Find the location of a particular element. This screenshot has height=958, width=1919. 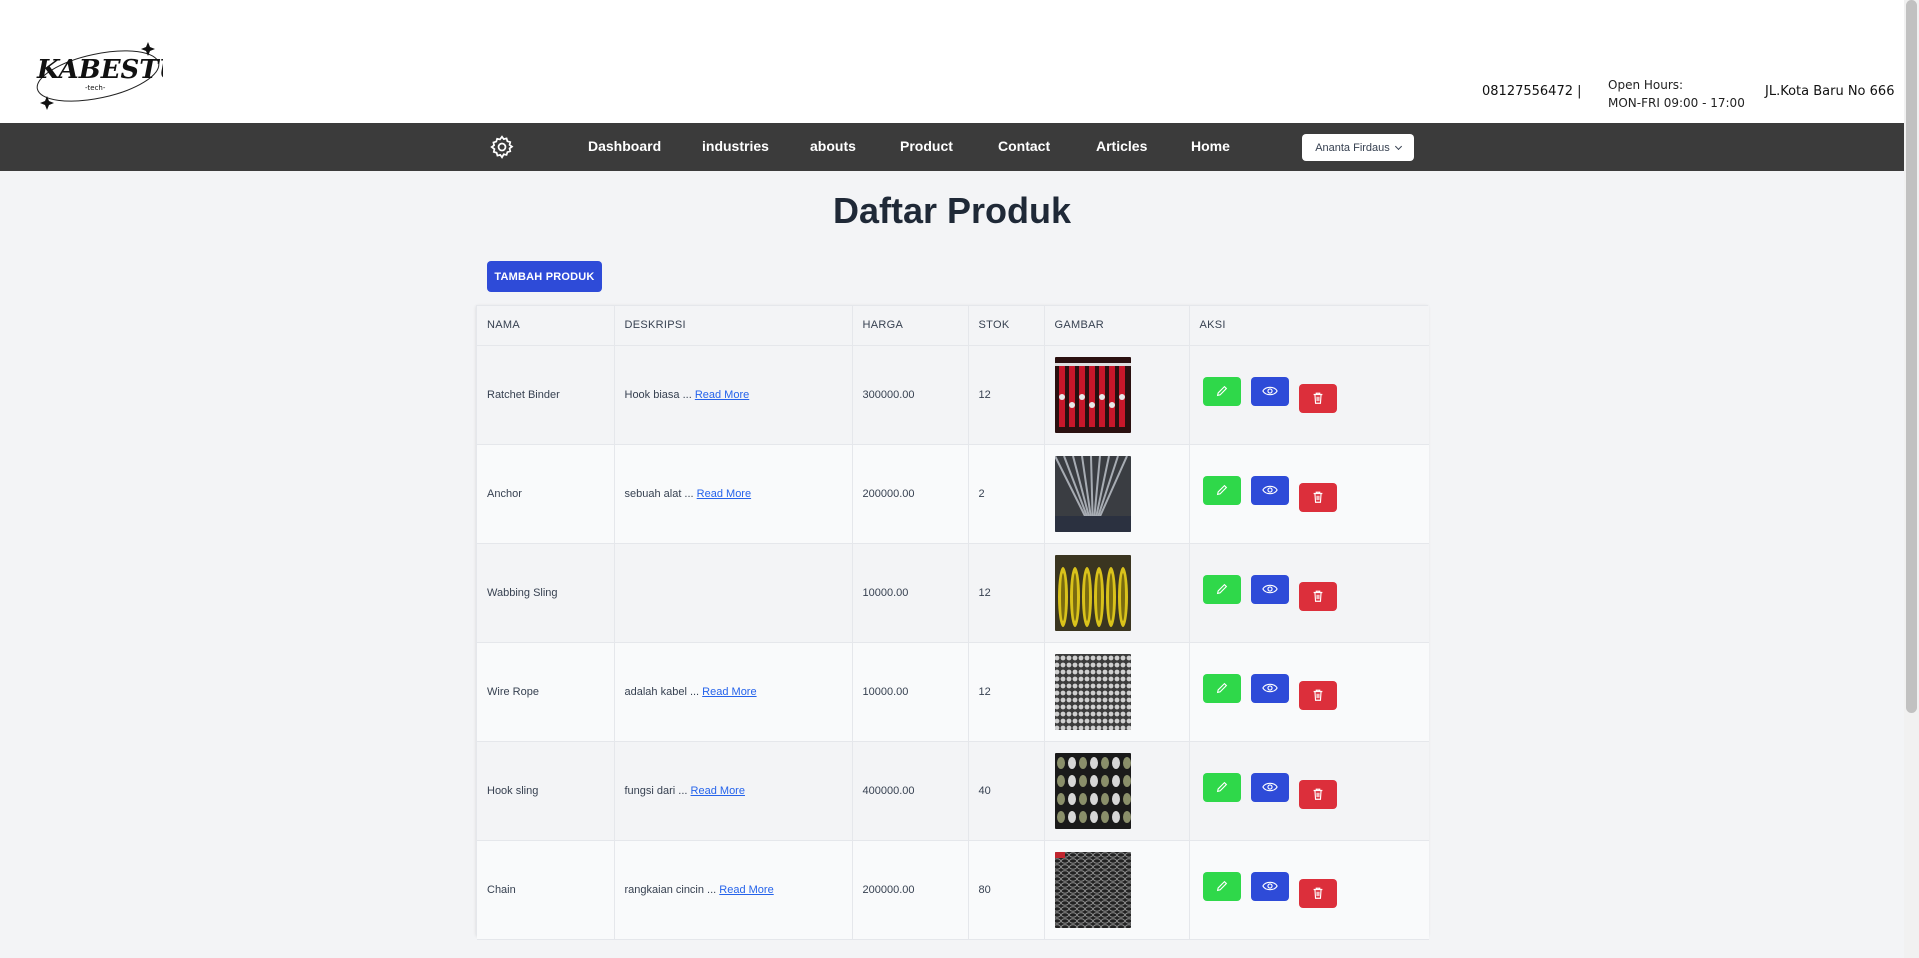

open-hours: Open Hours: MON-FRI 09:00 - 17:00 is located at coordinates (1676, 94).